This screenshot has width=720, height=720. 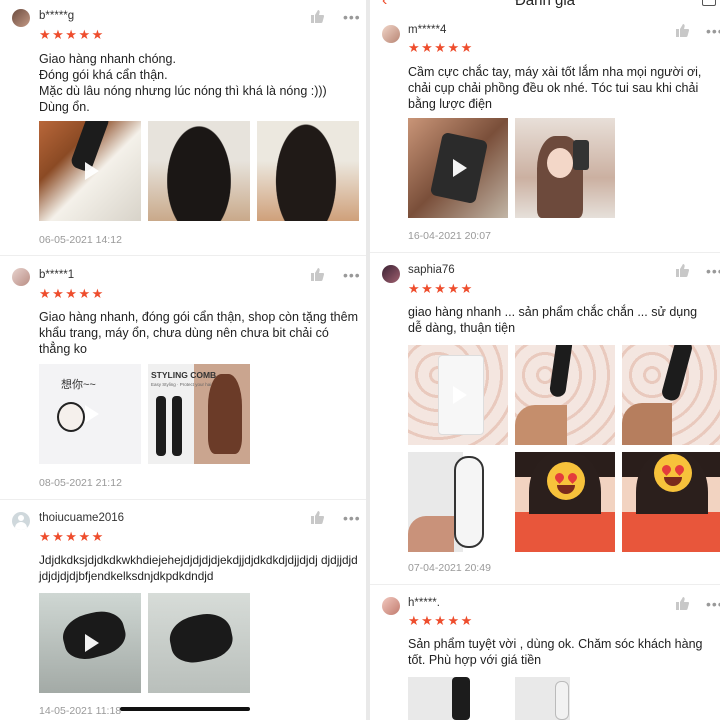 I want to click on username: thoiucuame2016, so click(x=81, y=518).